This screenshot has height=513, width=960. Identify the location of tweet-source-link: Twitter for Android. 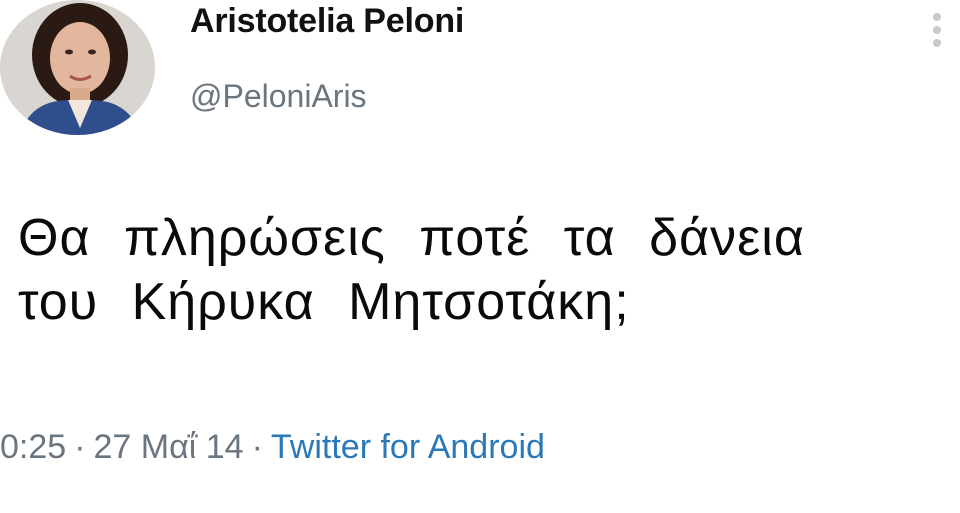
(408, 447).